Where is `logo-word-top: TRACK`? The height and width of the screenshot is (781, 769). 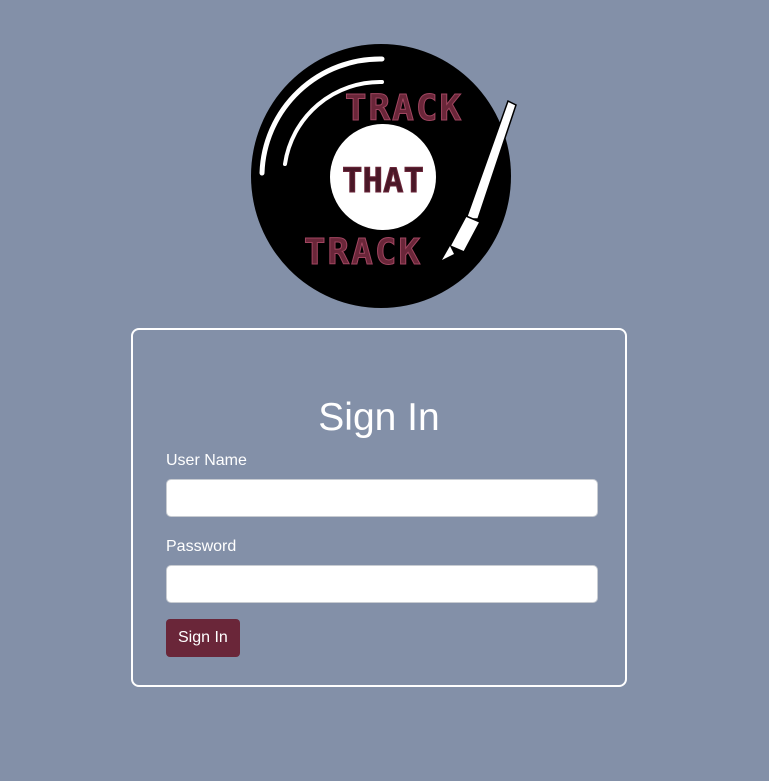
logo-word-top: TRACK is located at coordinates (404, 108).